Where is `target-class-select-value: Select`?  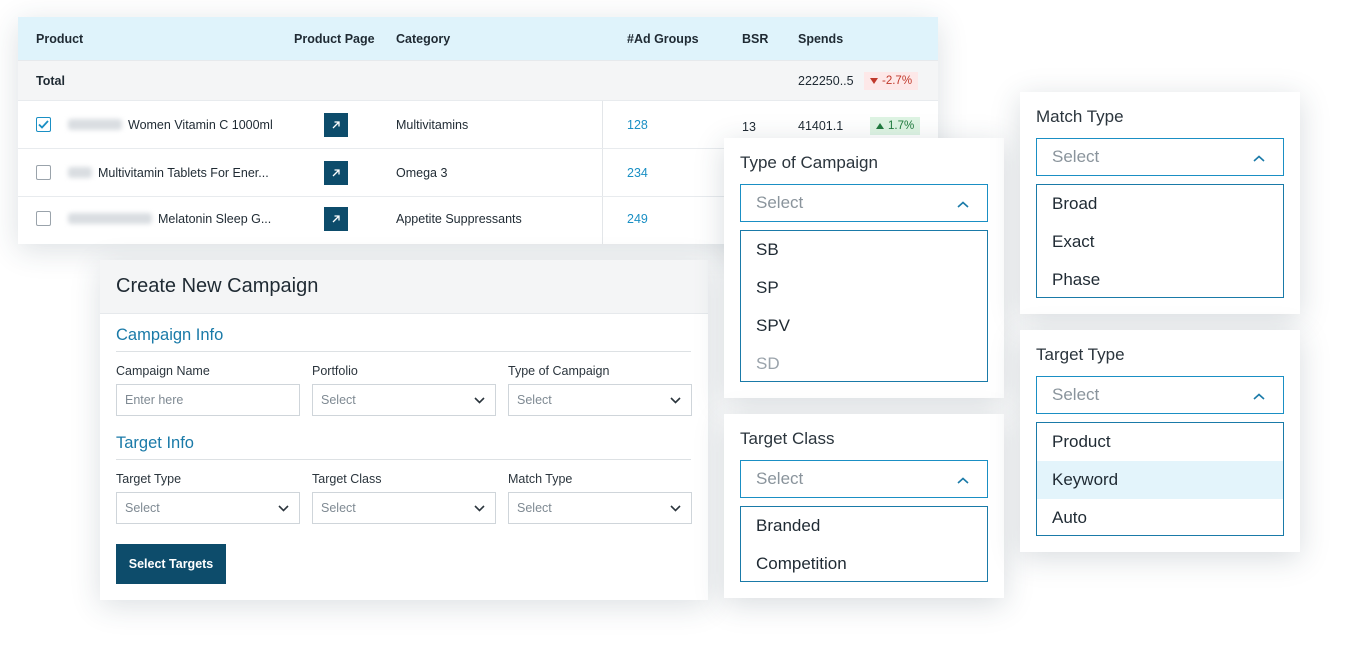
target-class-select-value: Select is located at coordinates (338, 508).